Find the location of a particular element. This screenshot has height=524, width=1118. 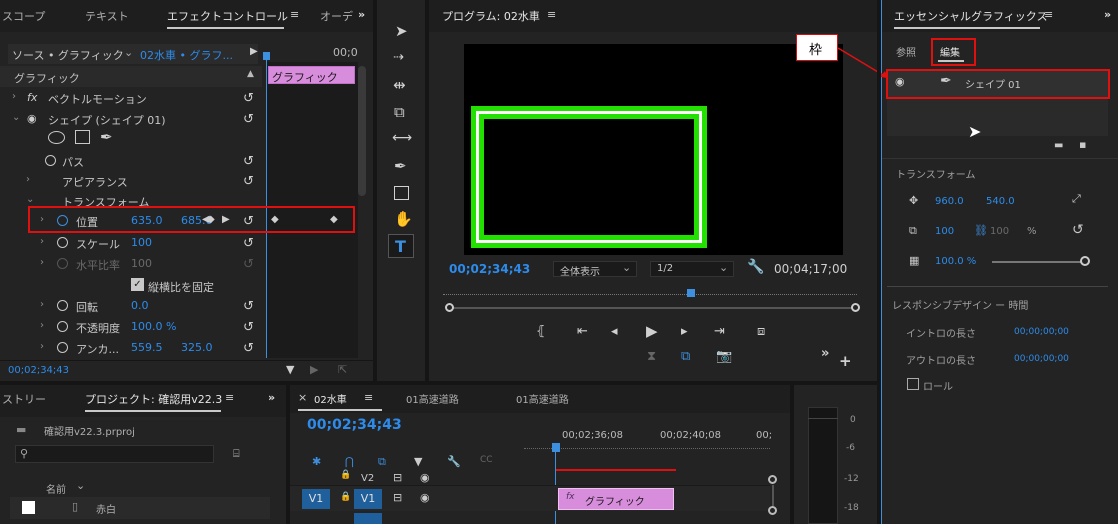

tab-effect-controls: エフェクトコントロール is located at coordinates (227, 16).